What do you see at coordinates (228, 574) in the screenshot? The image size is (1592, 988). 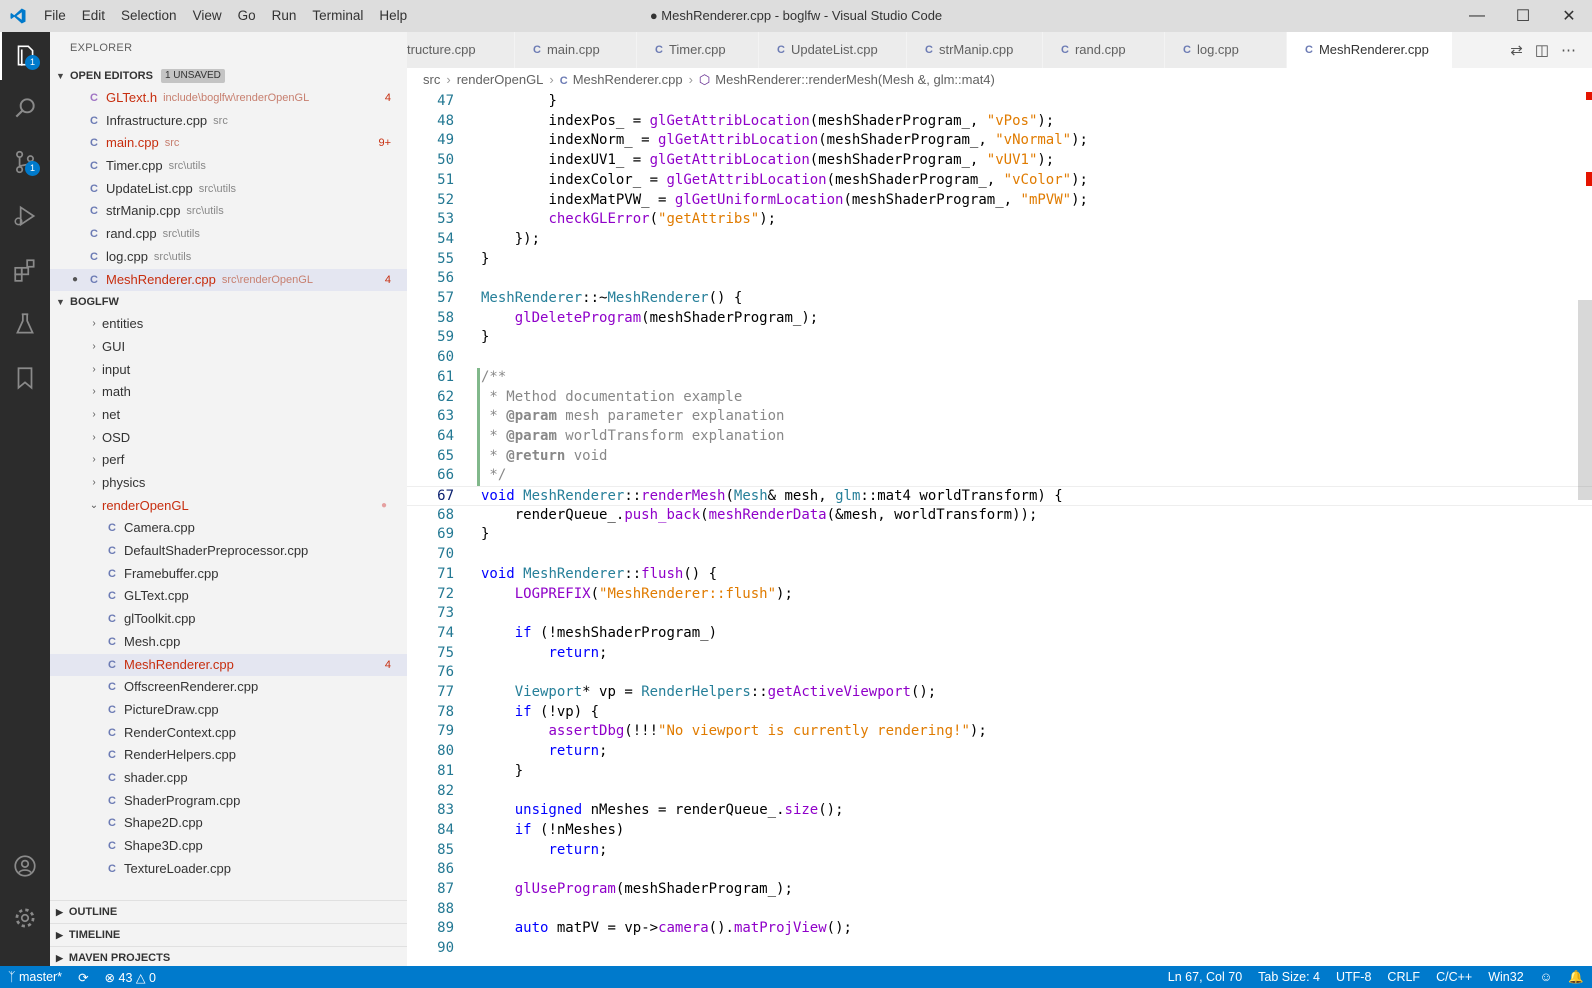 I see `file-item: C Framebuffer.cpp` at bounding box center [228, 574].